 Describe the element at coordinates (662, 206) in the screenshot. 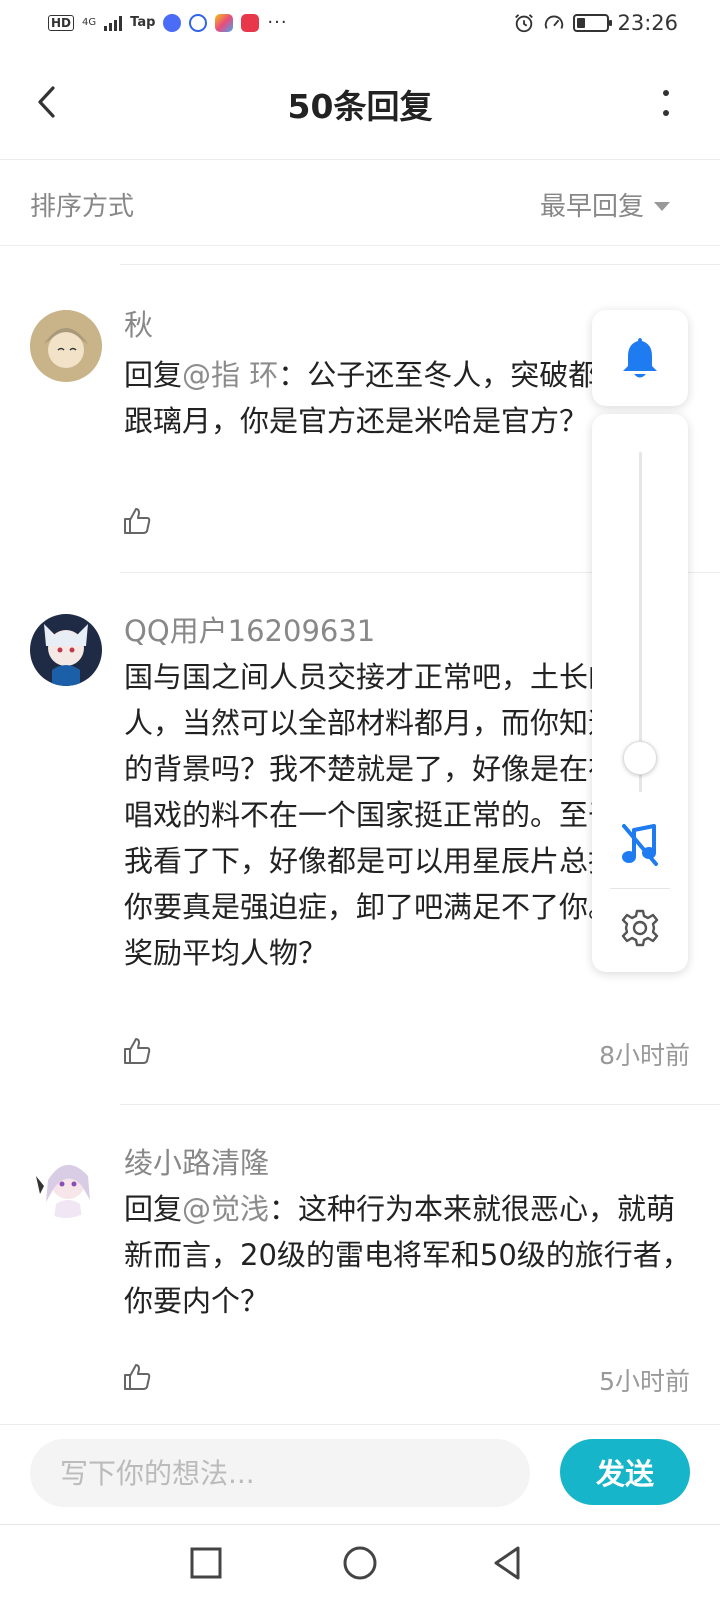

I see `chevron-down-icon` at that location.